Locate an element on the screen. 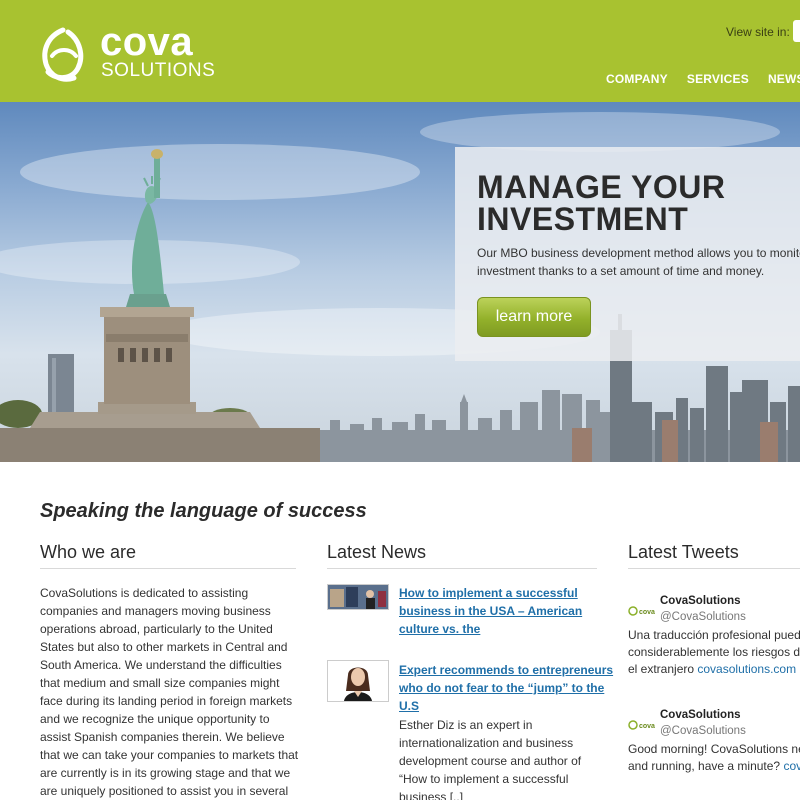 The height and width of the screenshot is (800, 800). tweet-link: covasolutions.com is located at coordinates (746, 669).